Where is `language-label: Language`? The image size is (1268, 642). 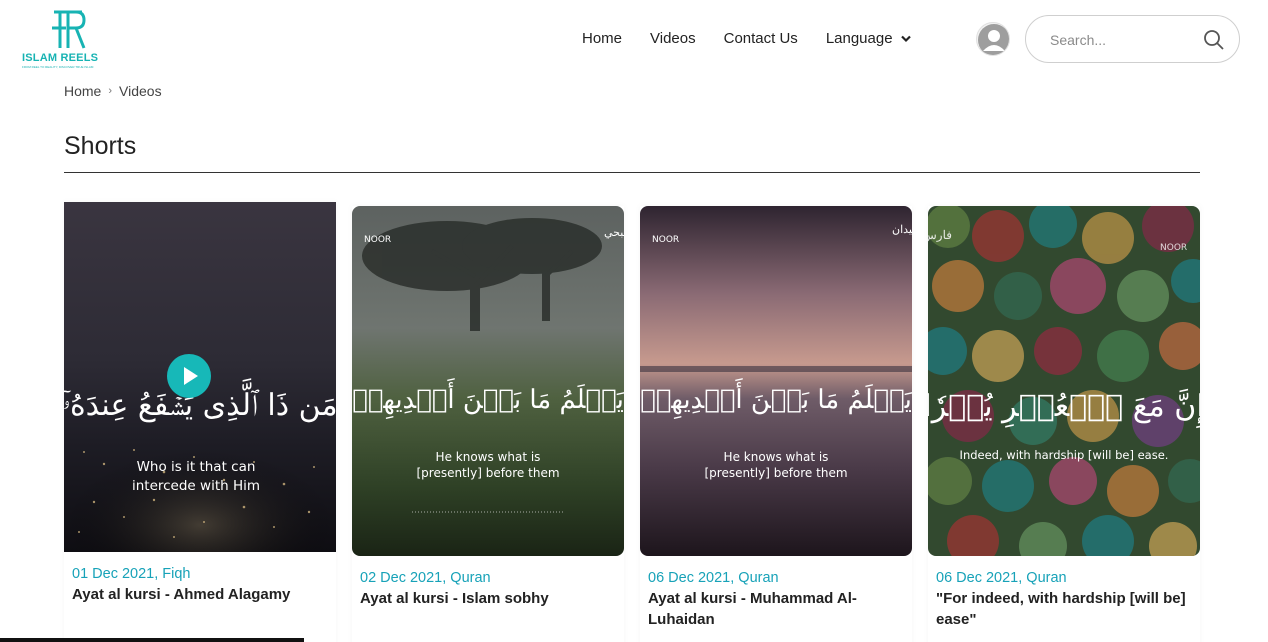
language-label: Language is located at coordinates (859, 38).